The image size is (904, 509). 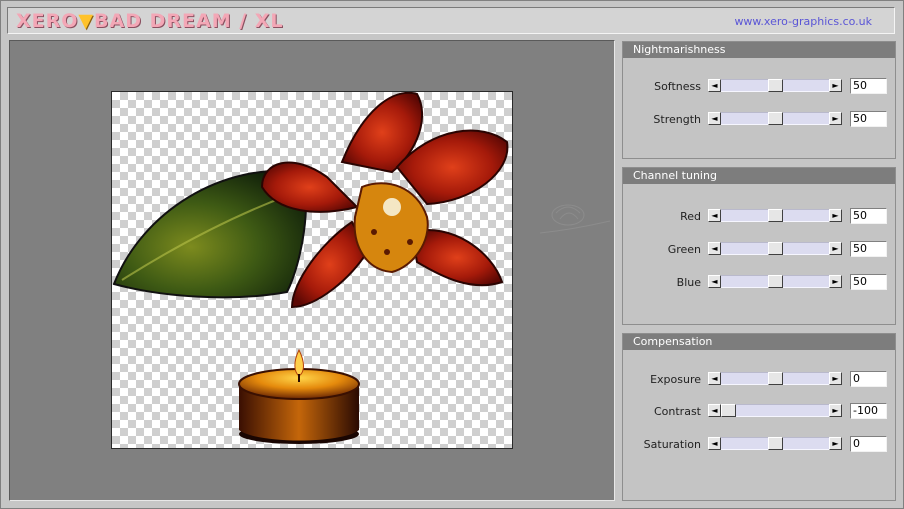 What do you see at coordinates (868, 216) in the screenshot?
I see `red-value-field: 50` at bounding box center [868, 216].